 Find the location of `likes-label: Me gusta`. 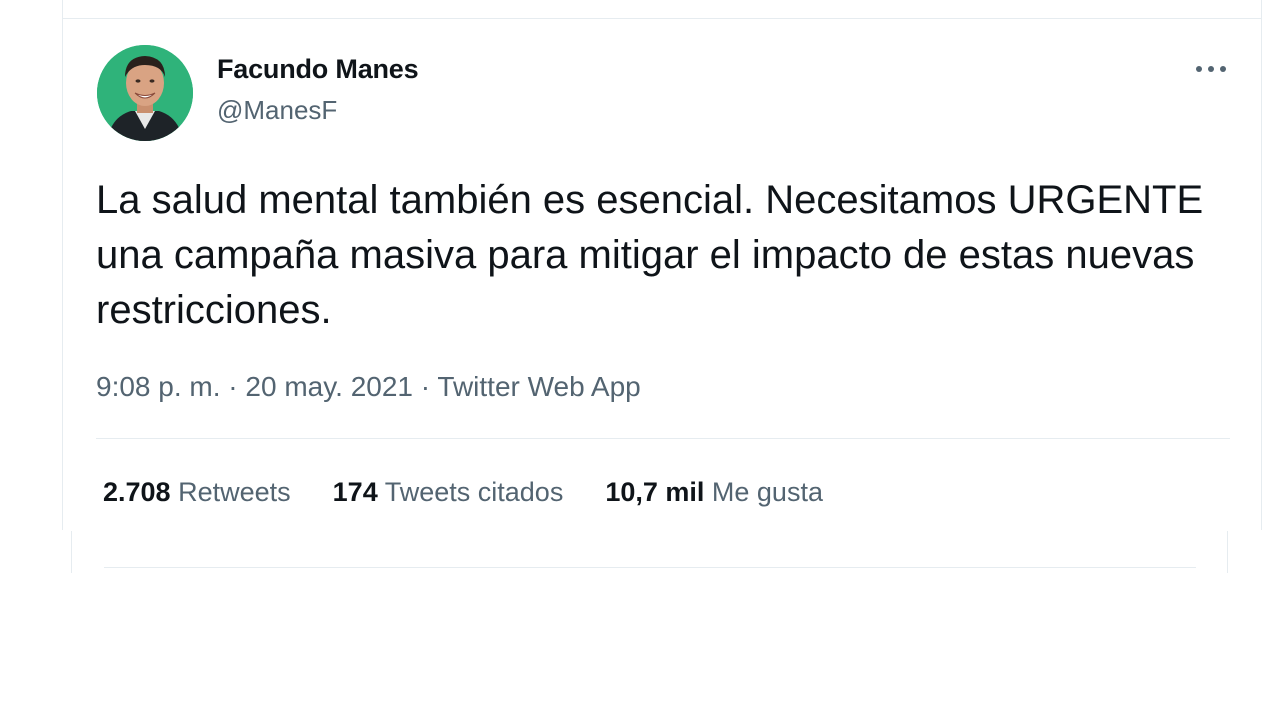

likes-label: Me gusta is located at coordinates (767, 492).